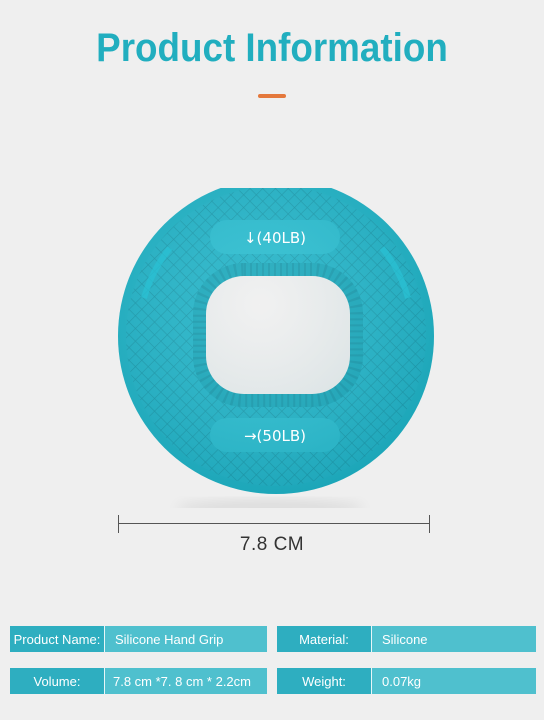 The width and height of the screenshot is (544, 720). I want to click on spec-volume: Volume: 7.8 cm *7. 8 cm * 2.2cm, so click(138, 681).